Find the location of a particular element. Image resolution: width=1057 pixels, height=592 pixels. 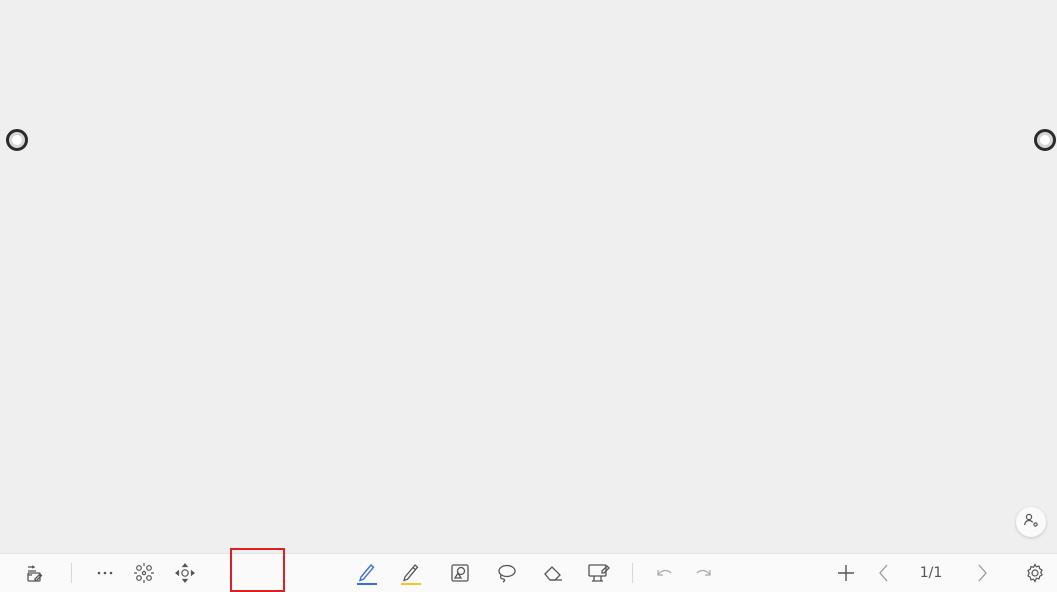

lasso-icon is located at coordinates (506, 573).